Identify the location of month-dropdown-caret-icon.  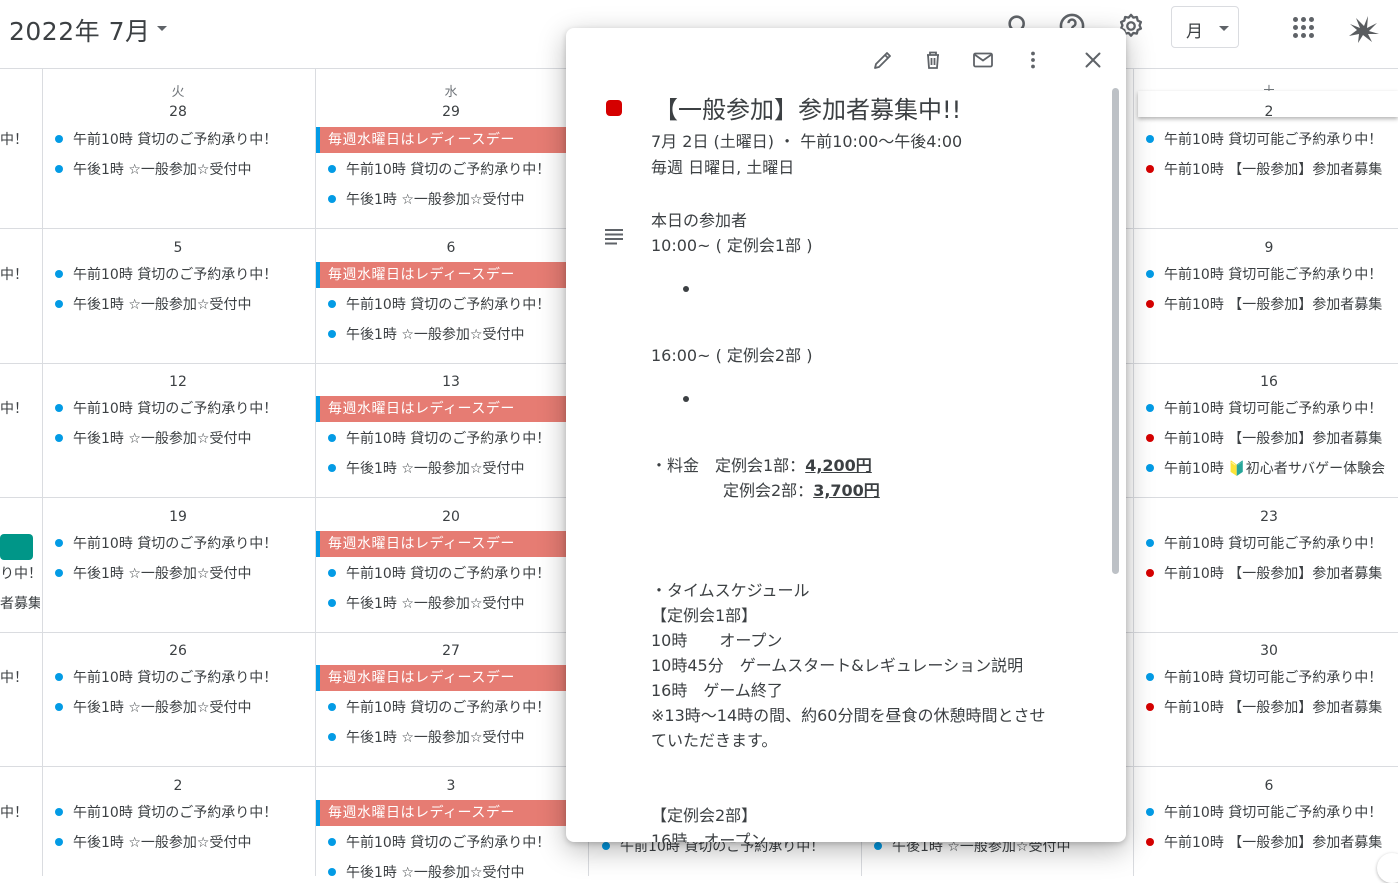
(162, 28).